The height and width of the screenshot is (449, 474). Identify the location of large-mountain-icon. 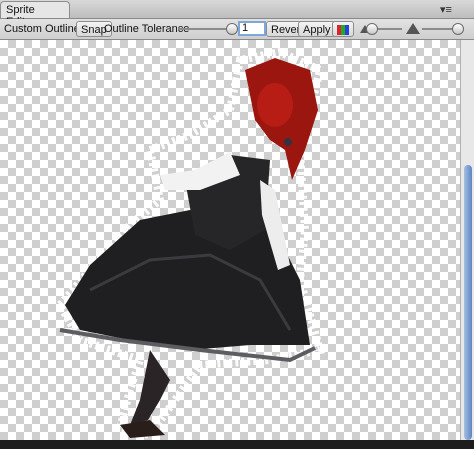
(413, 29).